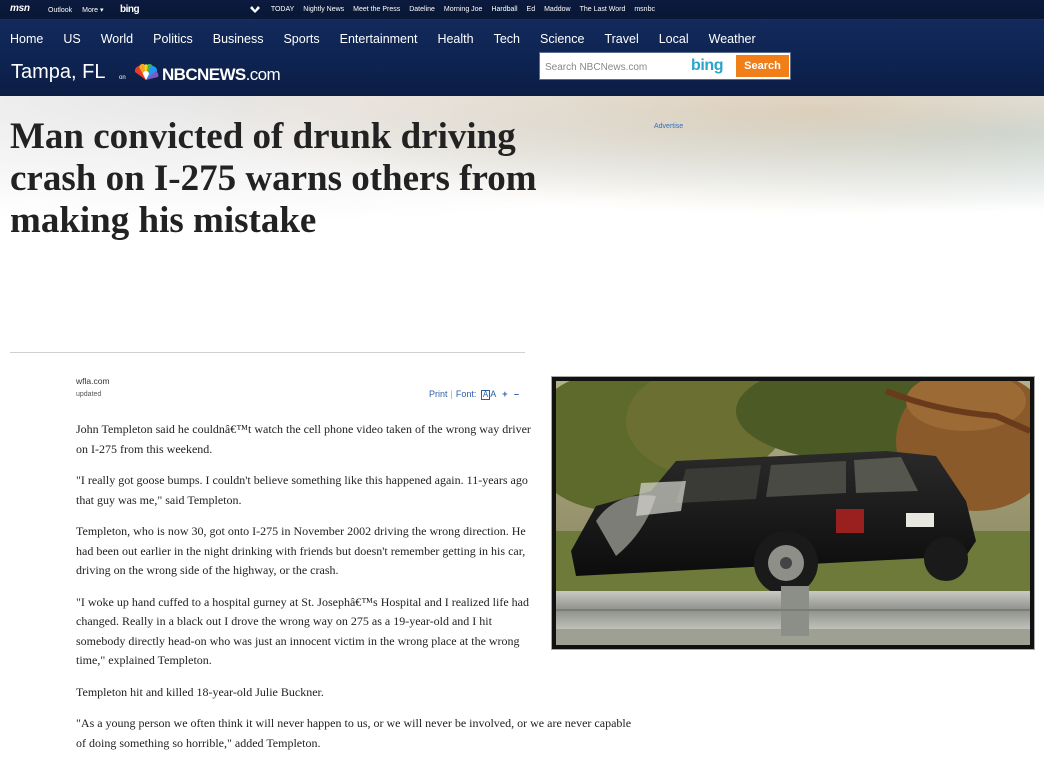 This screenshot has width=1044, height=766. Describe the element at coordinates (665, 66) in the screenshot. I see `search-box: Search NBCNews.com bing Search` at that location.